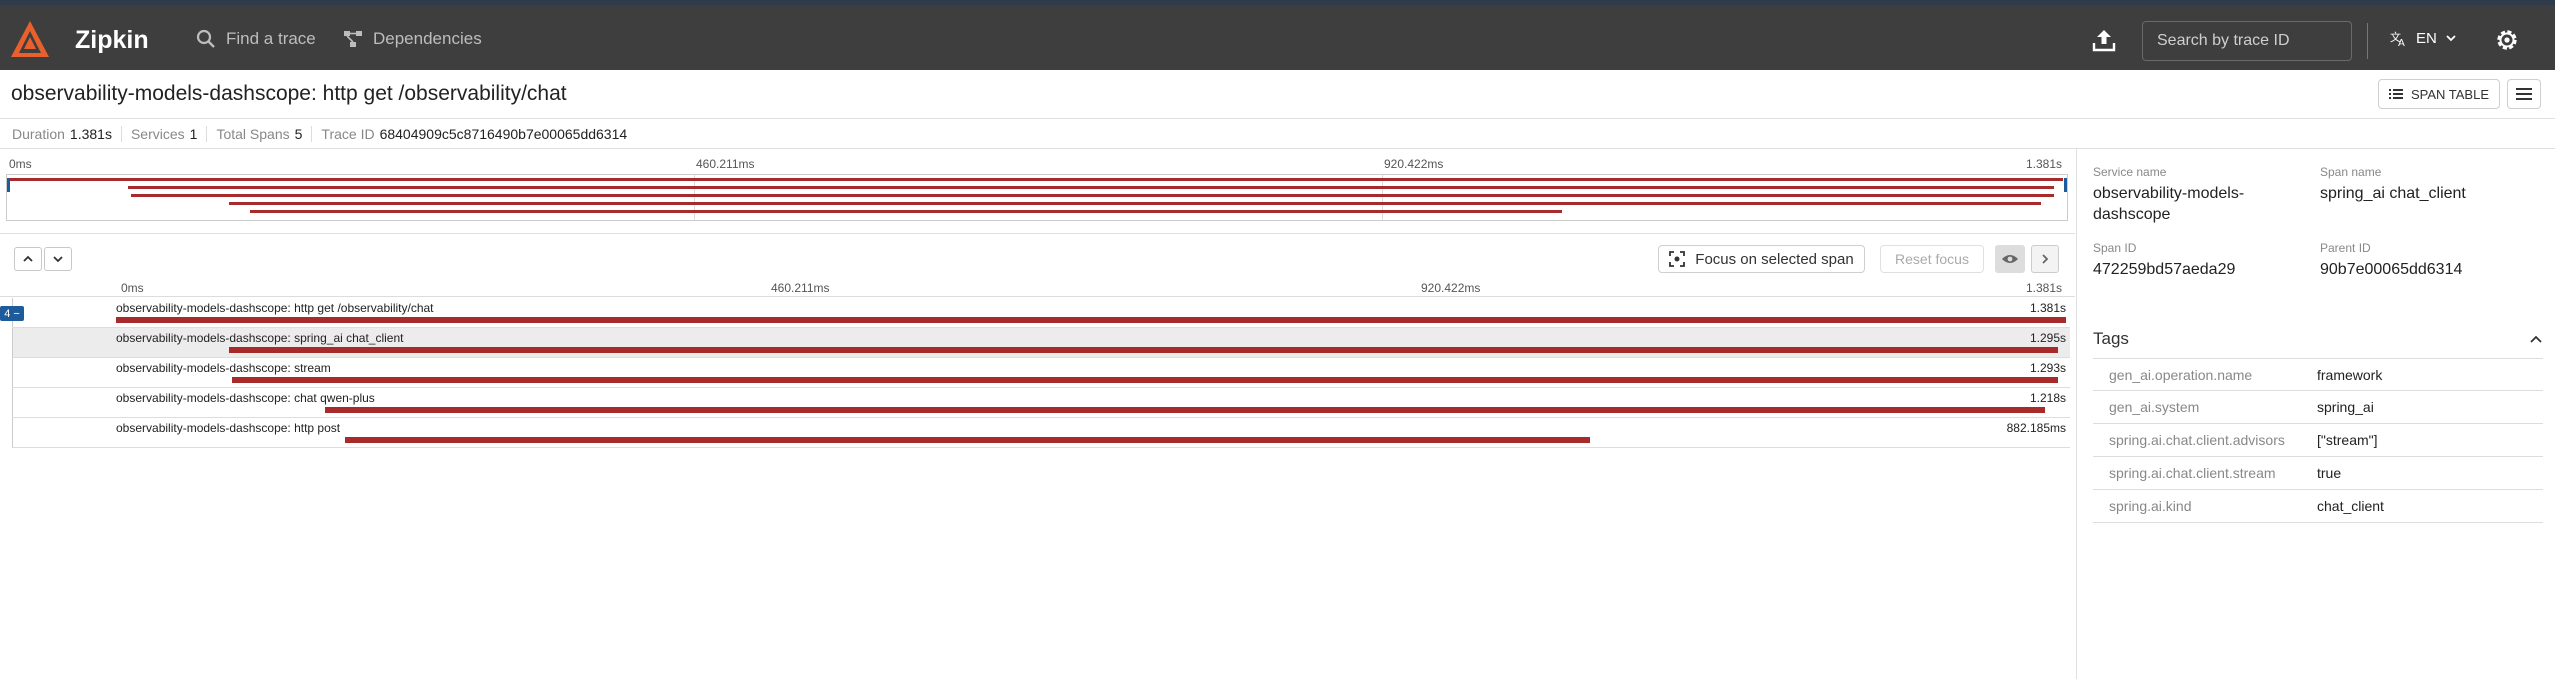 Image resolution: width=2555 pixels, height=679 pixels. Describe the element at coordinates (2111, 338) in the screenshot. I see `tags-title: Tags` at that location.